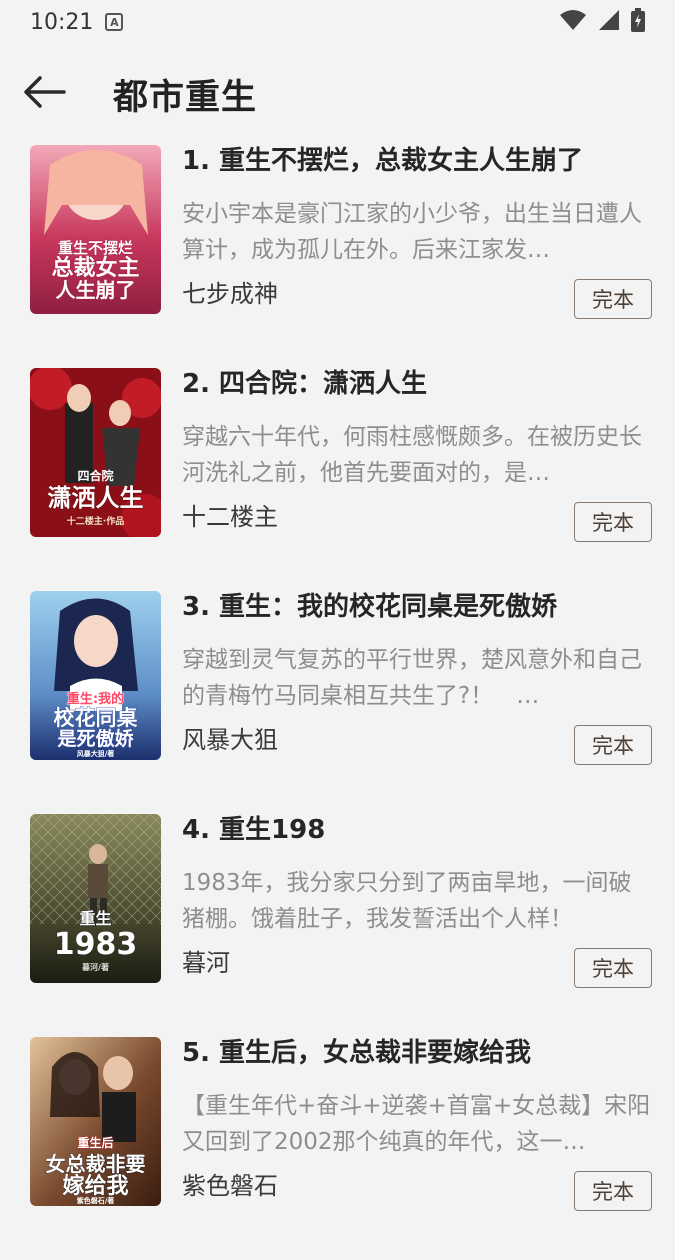 The height and width of the screenshot is (1260, 675). What do you see at coordinates (304, 384) in the screenshot?
I see `book-title: 2. 四合院：潇洒人生` at bounding box center [304, 384].